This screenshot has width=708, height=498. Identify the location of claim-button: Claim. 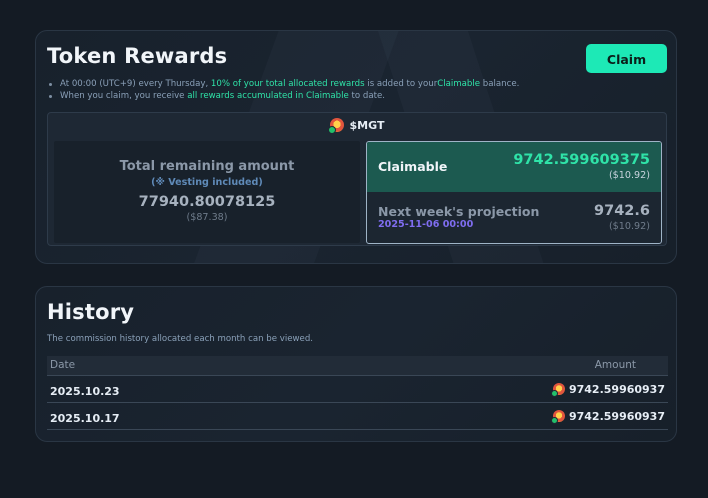
(626, 58).